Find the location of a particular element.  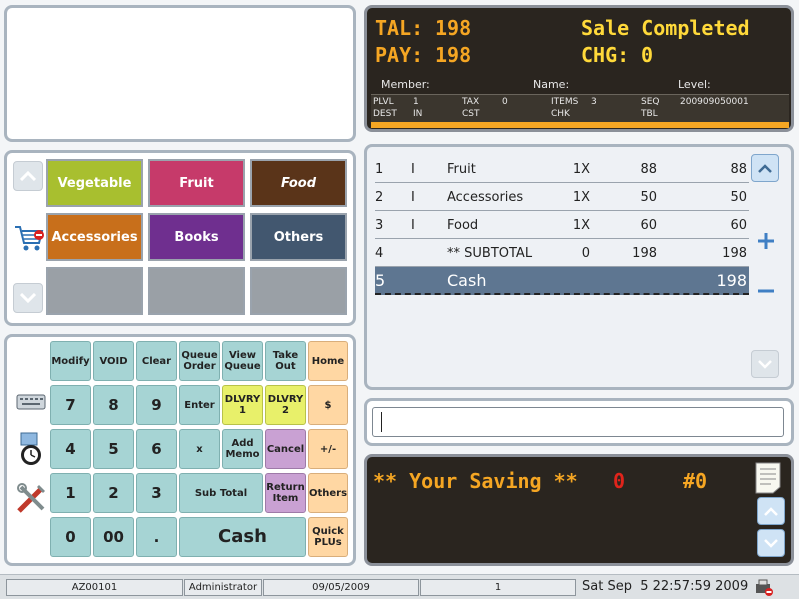

digit-2-button: 2 is located at coordinates (113, 493).